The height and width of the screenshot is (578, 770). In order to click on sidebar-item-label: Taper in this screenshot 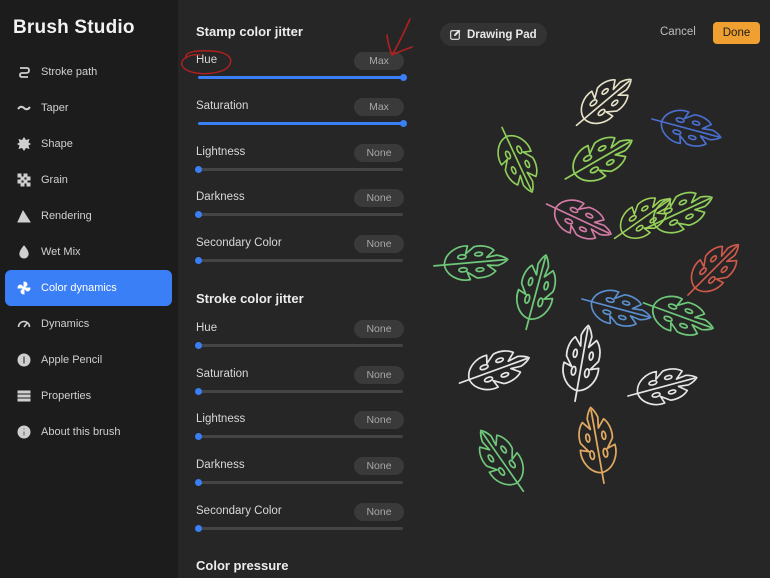, I will do `click(55, 108)`.